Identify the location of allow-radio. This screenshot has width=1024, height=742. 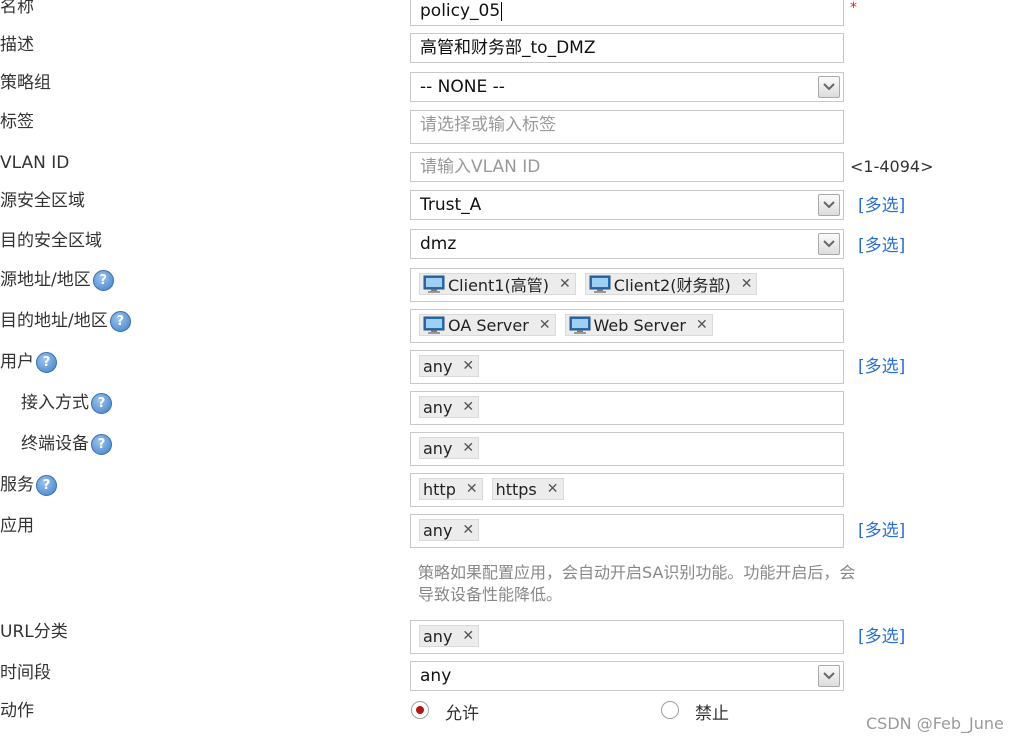
(420, 710).